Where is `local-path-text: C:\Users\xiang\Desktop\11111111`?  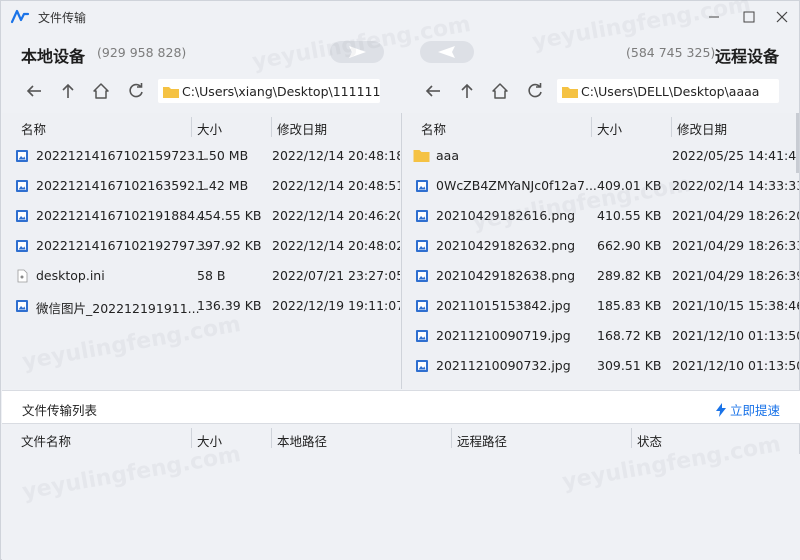 local-path-text: C:\Users\xiang\Desktop\11111111 is located at coordinates (281, 91).